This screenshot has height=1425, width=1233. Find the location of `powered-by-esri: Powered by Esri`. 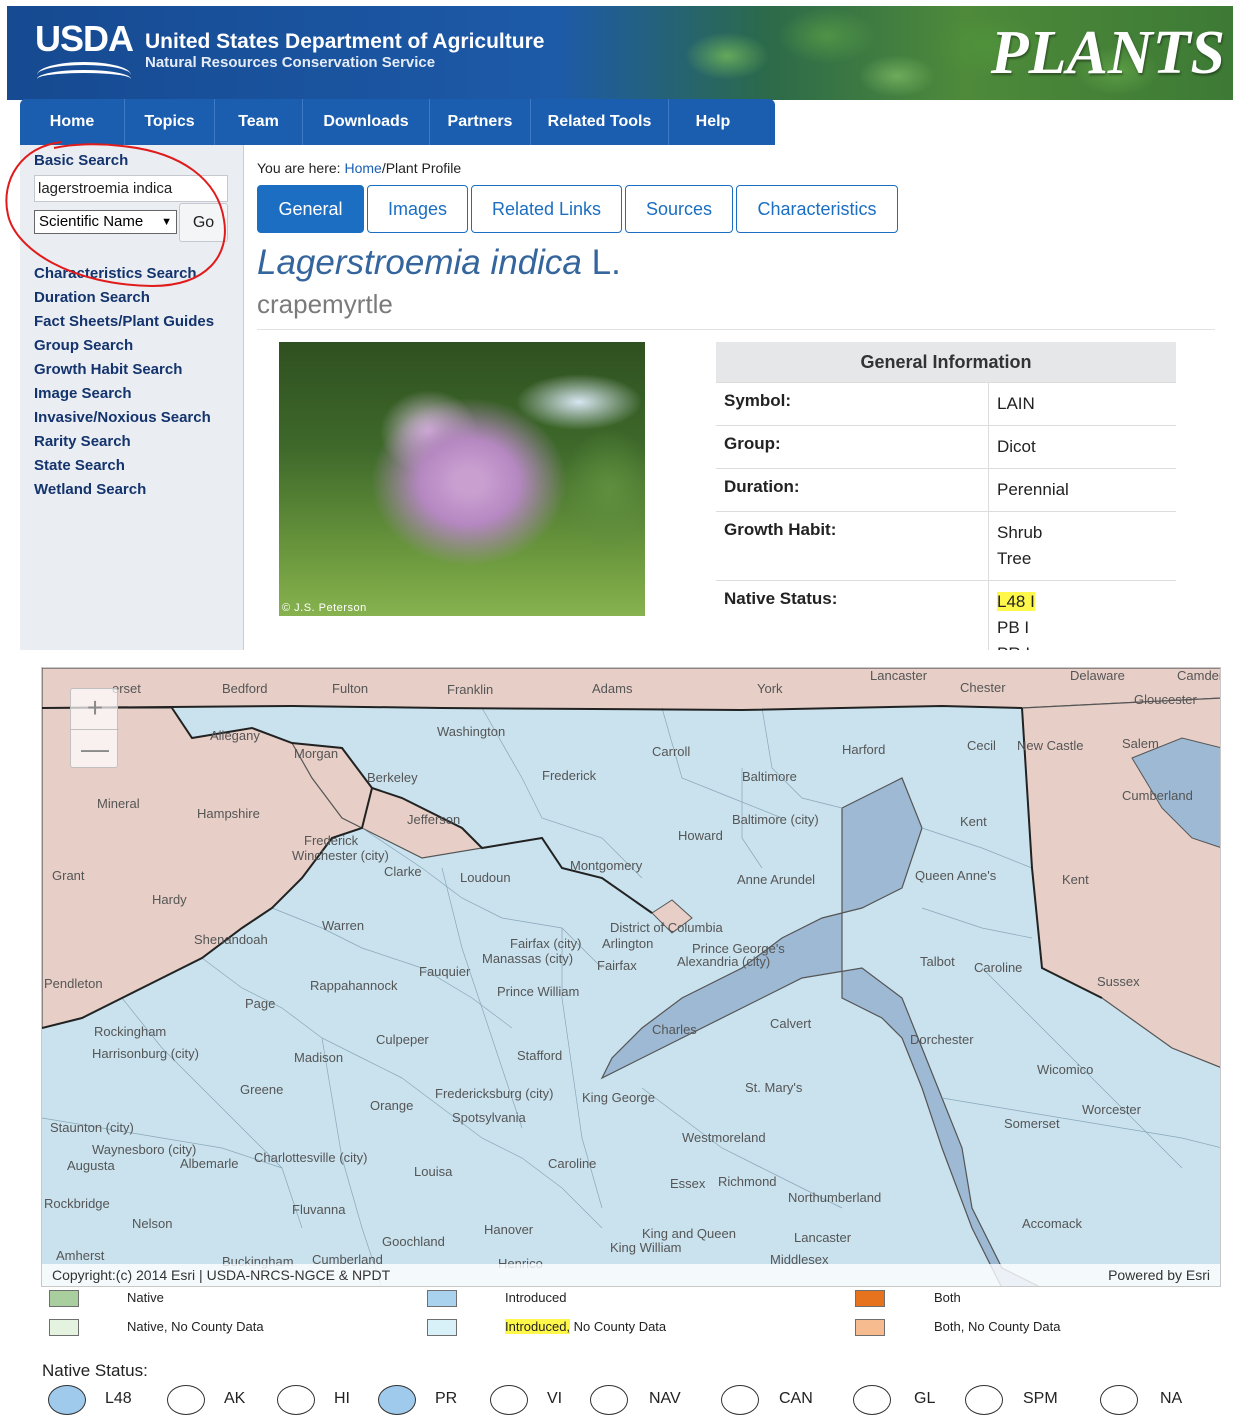

powered-by-esri: Powered by Esri is located at coordinates (1159, 1275).